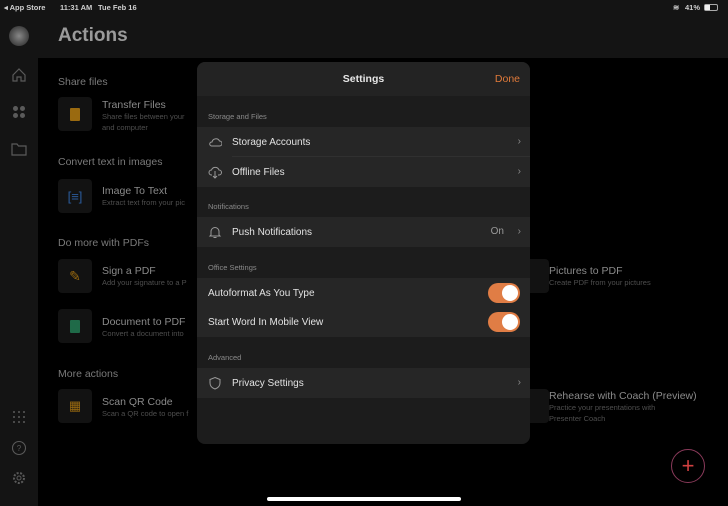  I want to click on item-subtitle: Presenter Coach, so click(577, 418).